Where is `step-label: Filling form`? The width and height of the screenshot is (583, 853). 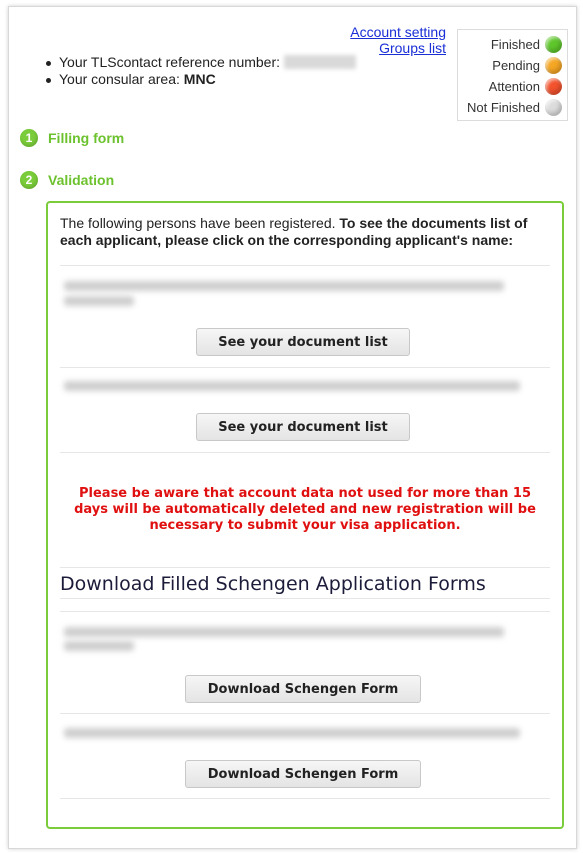 step-label: Filling form is located at coordinates (86, 138).